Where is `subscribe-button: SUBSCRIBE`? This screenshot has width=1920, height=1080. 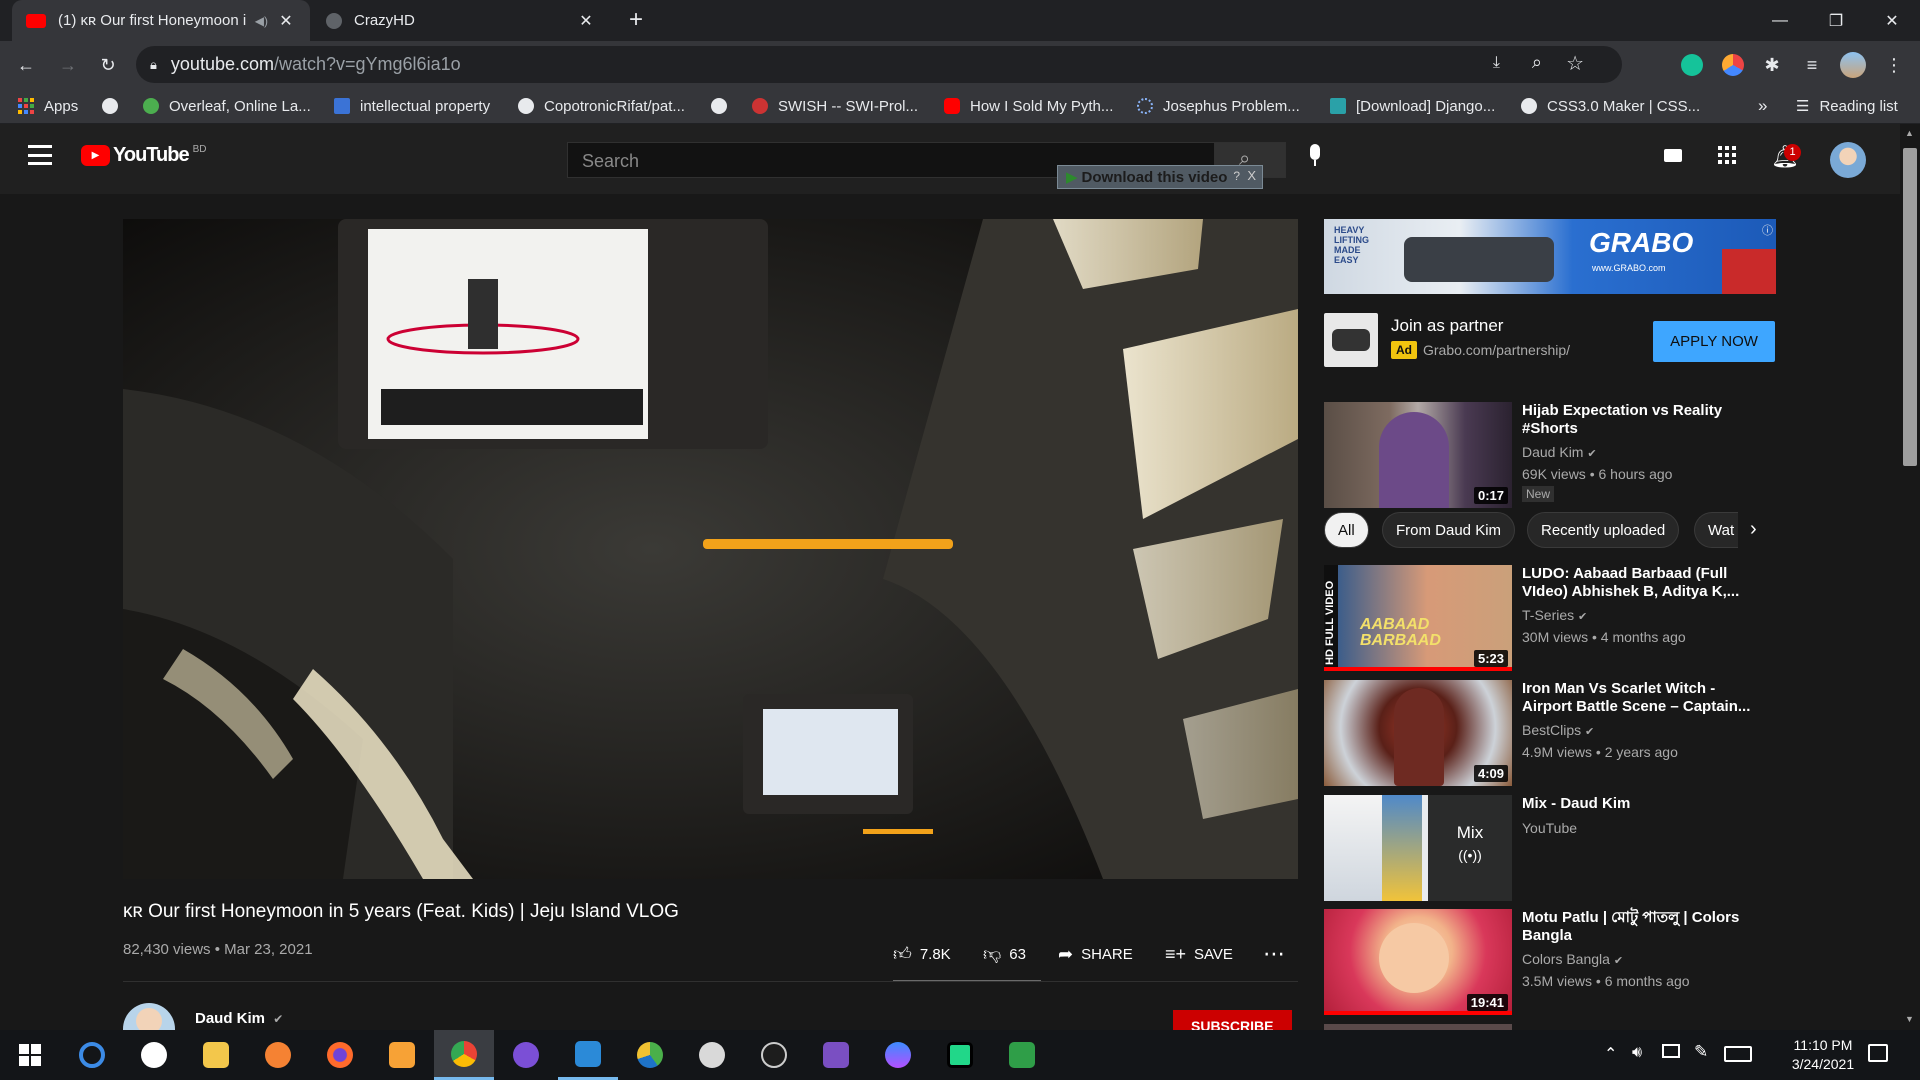 subscribe-button: SUBSCRIBE is located at coordinates (1232, 1020).